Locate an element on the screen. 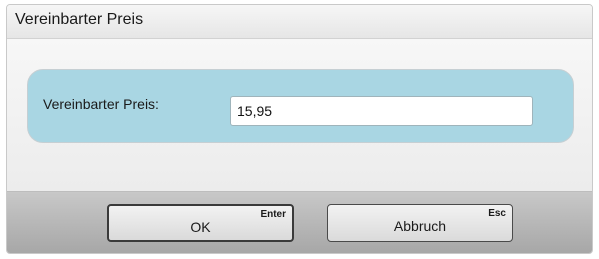 This screenshot has width=599, height=259. dialog-titlebar: Vereinbarter Preis is located at coordinates (299, 22).